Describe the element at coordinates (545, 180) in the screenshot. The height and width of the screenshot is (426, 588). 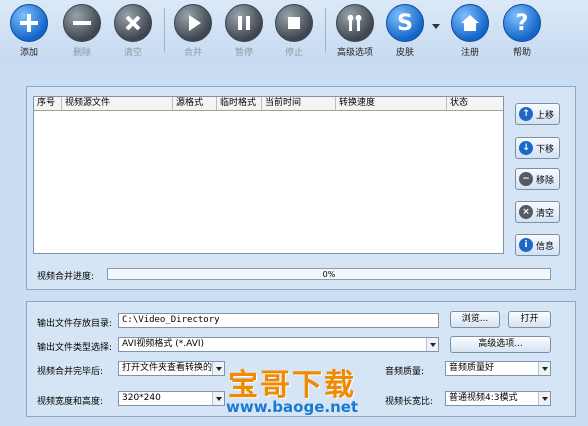
I see `remove-label: 移除` at that location.